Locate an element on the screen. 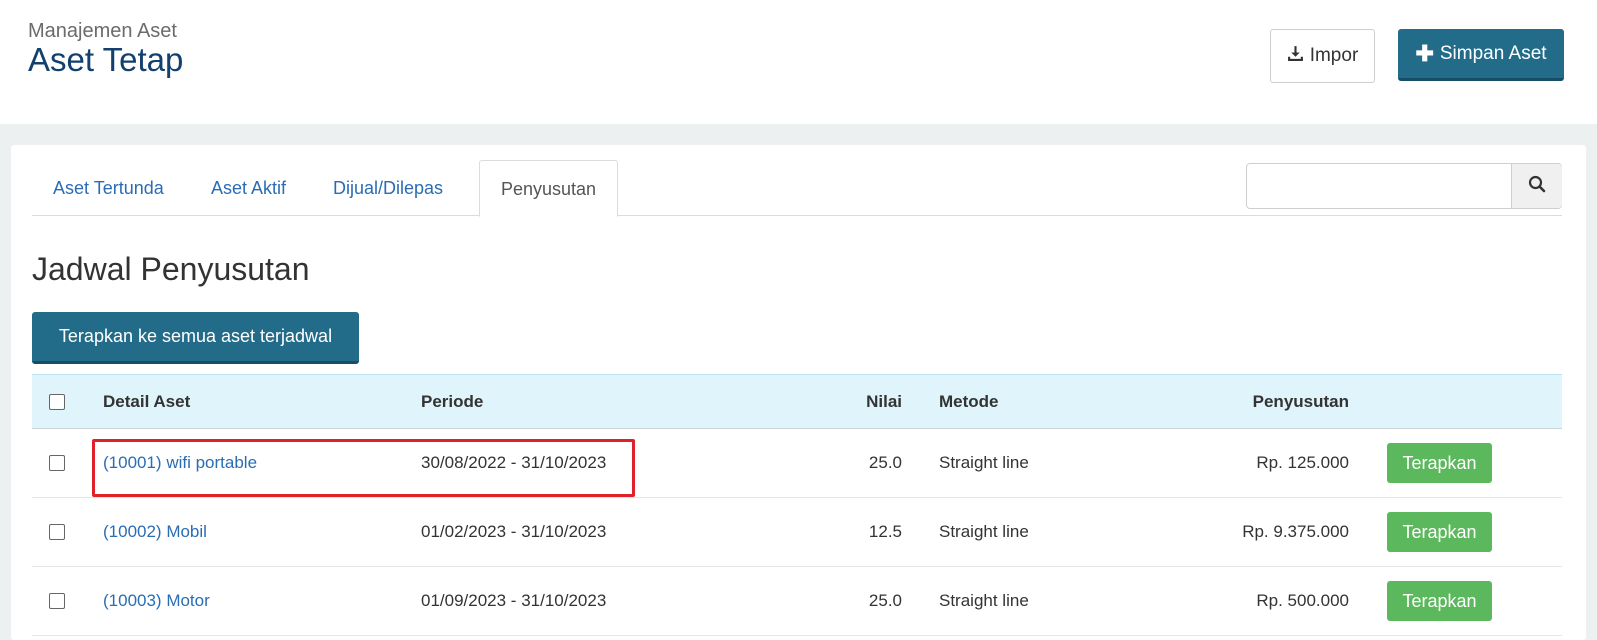 Image resolution: width=1597 pixels, height=640 pixels. asset-link: (10002) Mobil is located at coordinates (155, 532).